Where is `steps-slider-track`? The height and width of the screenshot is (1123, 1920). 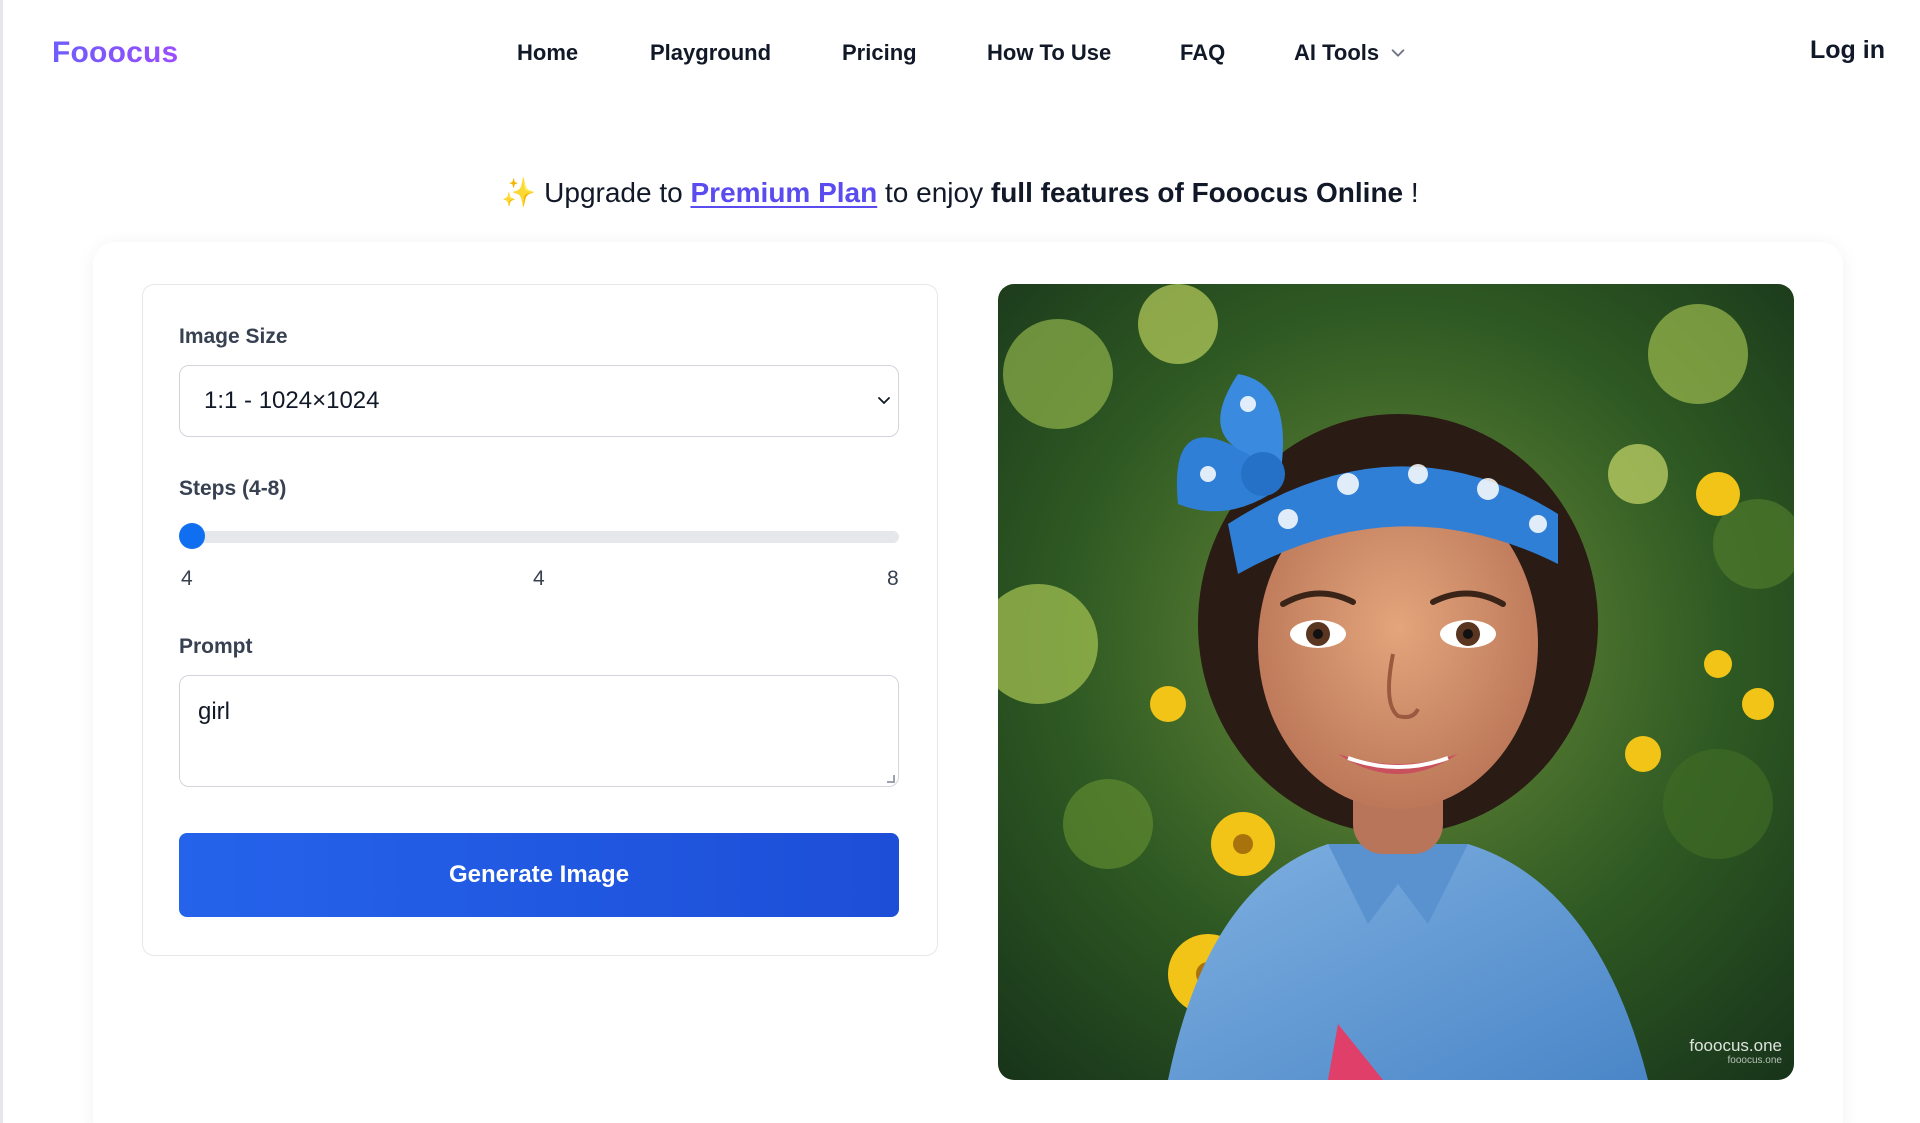 steps-slider-track is located at coordinates (539, 537).